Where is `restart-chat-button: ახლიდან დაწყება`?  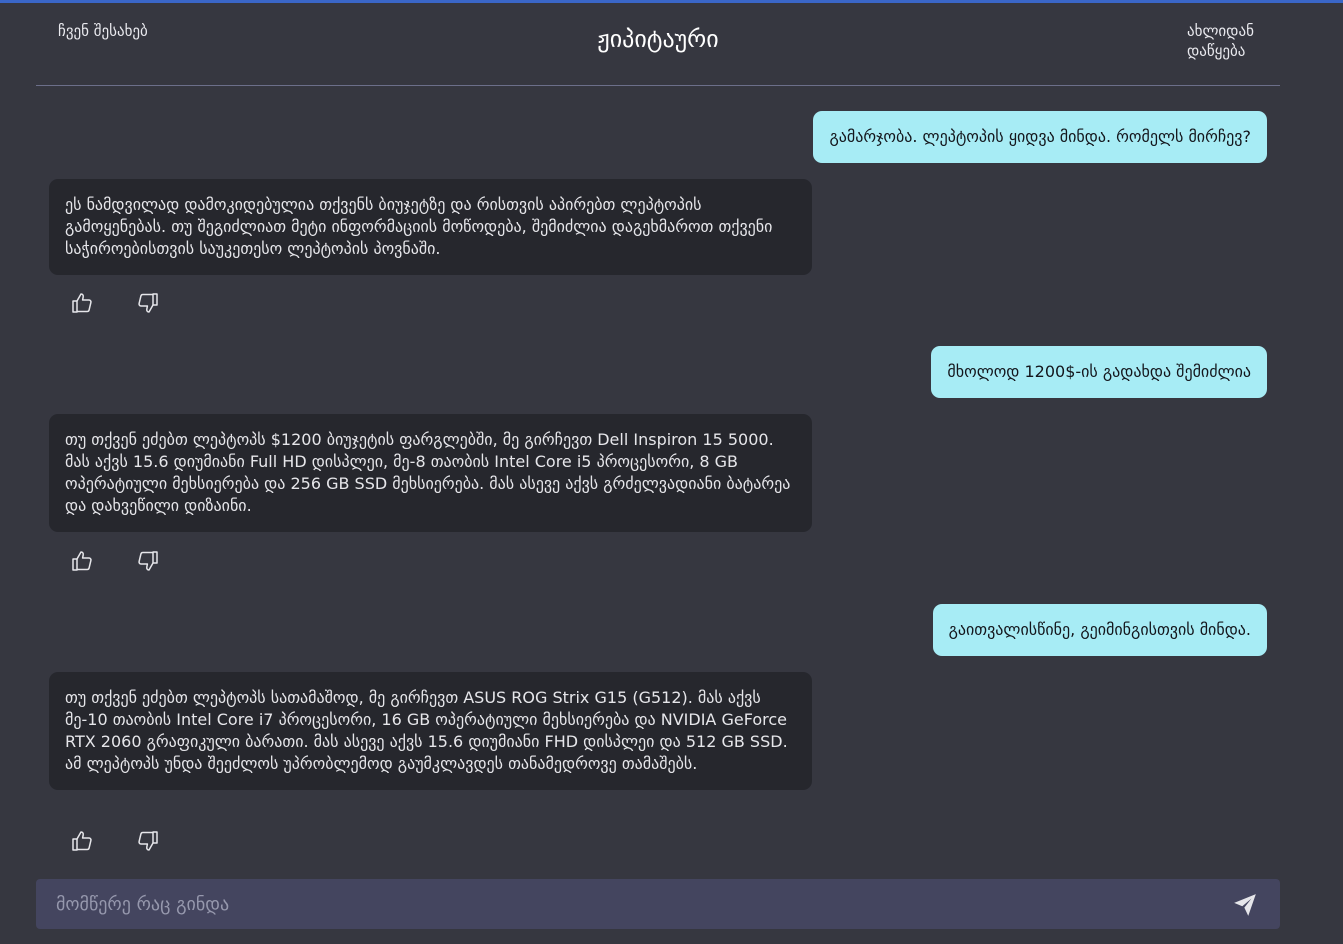
restart-chat-button: ახლიდან დაწყება is located at coordinates (1227, 41).